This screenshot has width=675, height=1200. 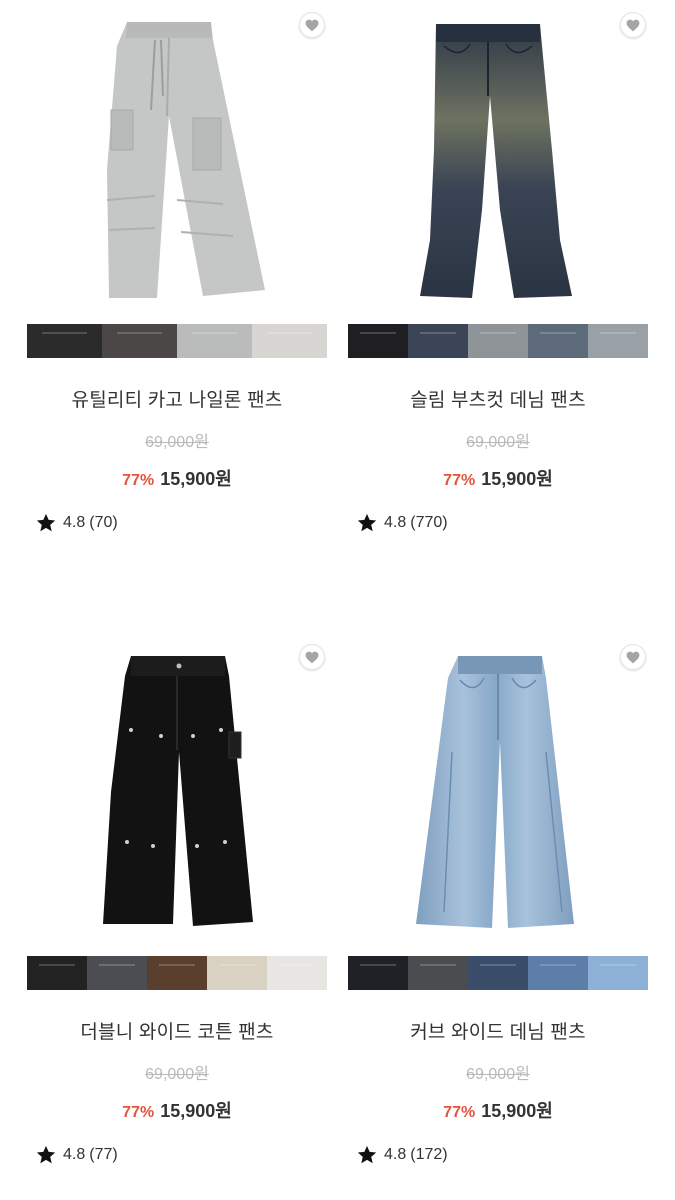 I want to click on double-knee-pants-image, so click(x=178, y=791).